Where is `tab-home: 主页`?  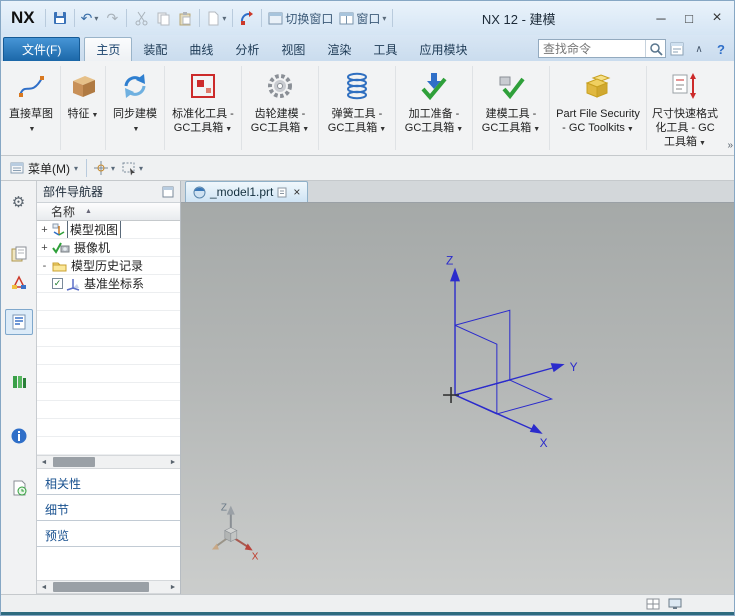
tab-home: 主页 is located at coordinates (108, 49).